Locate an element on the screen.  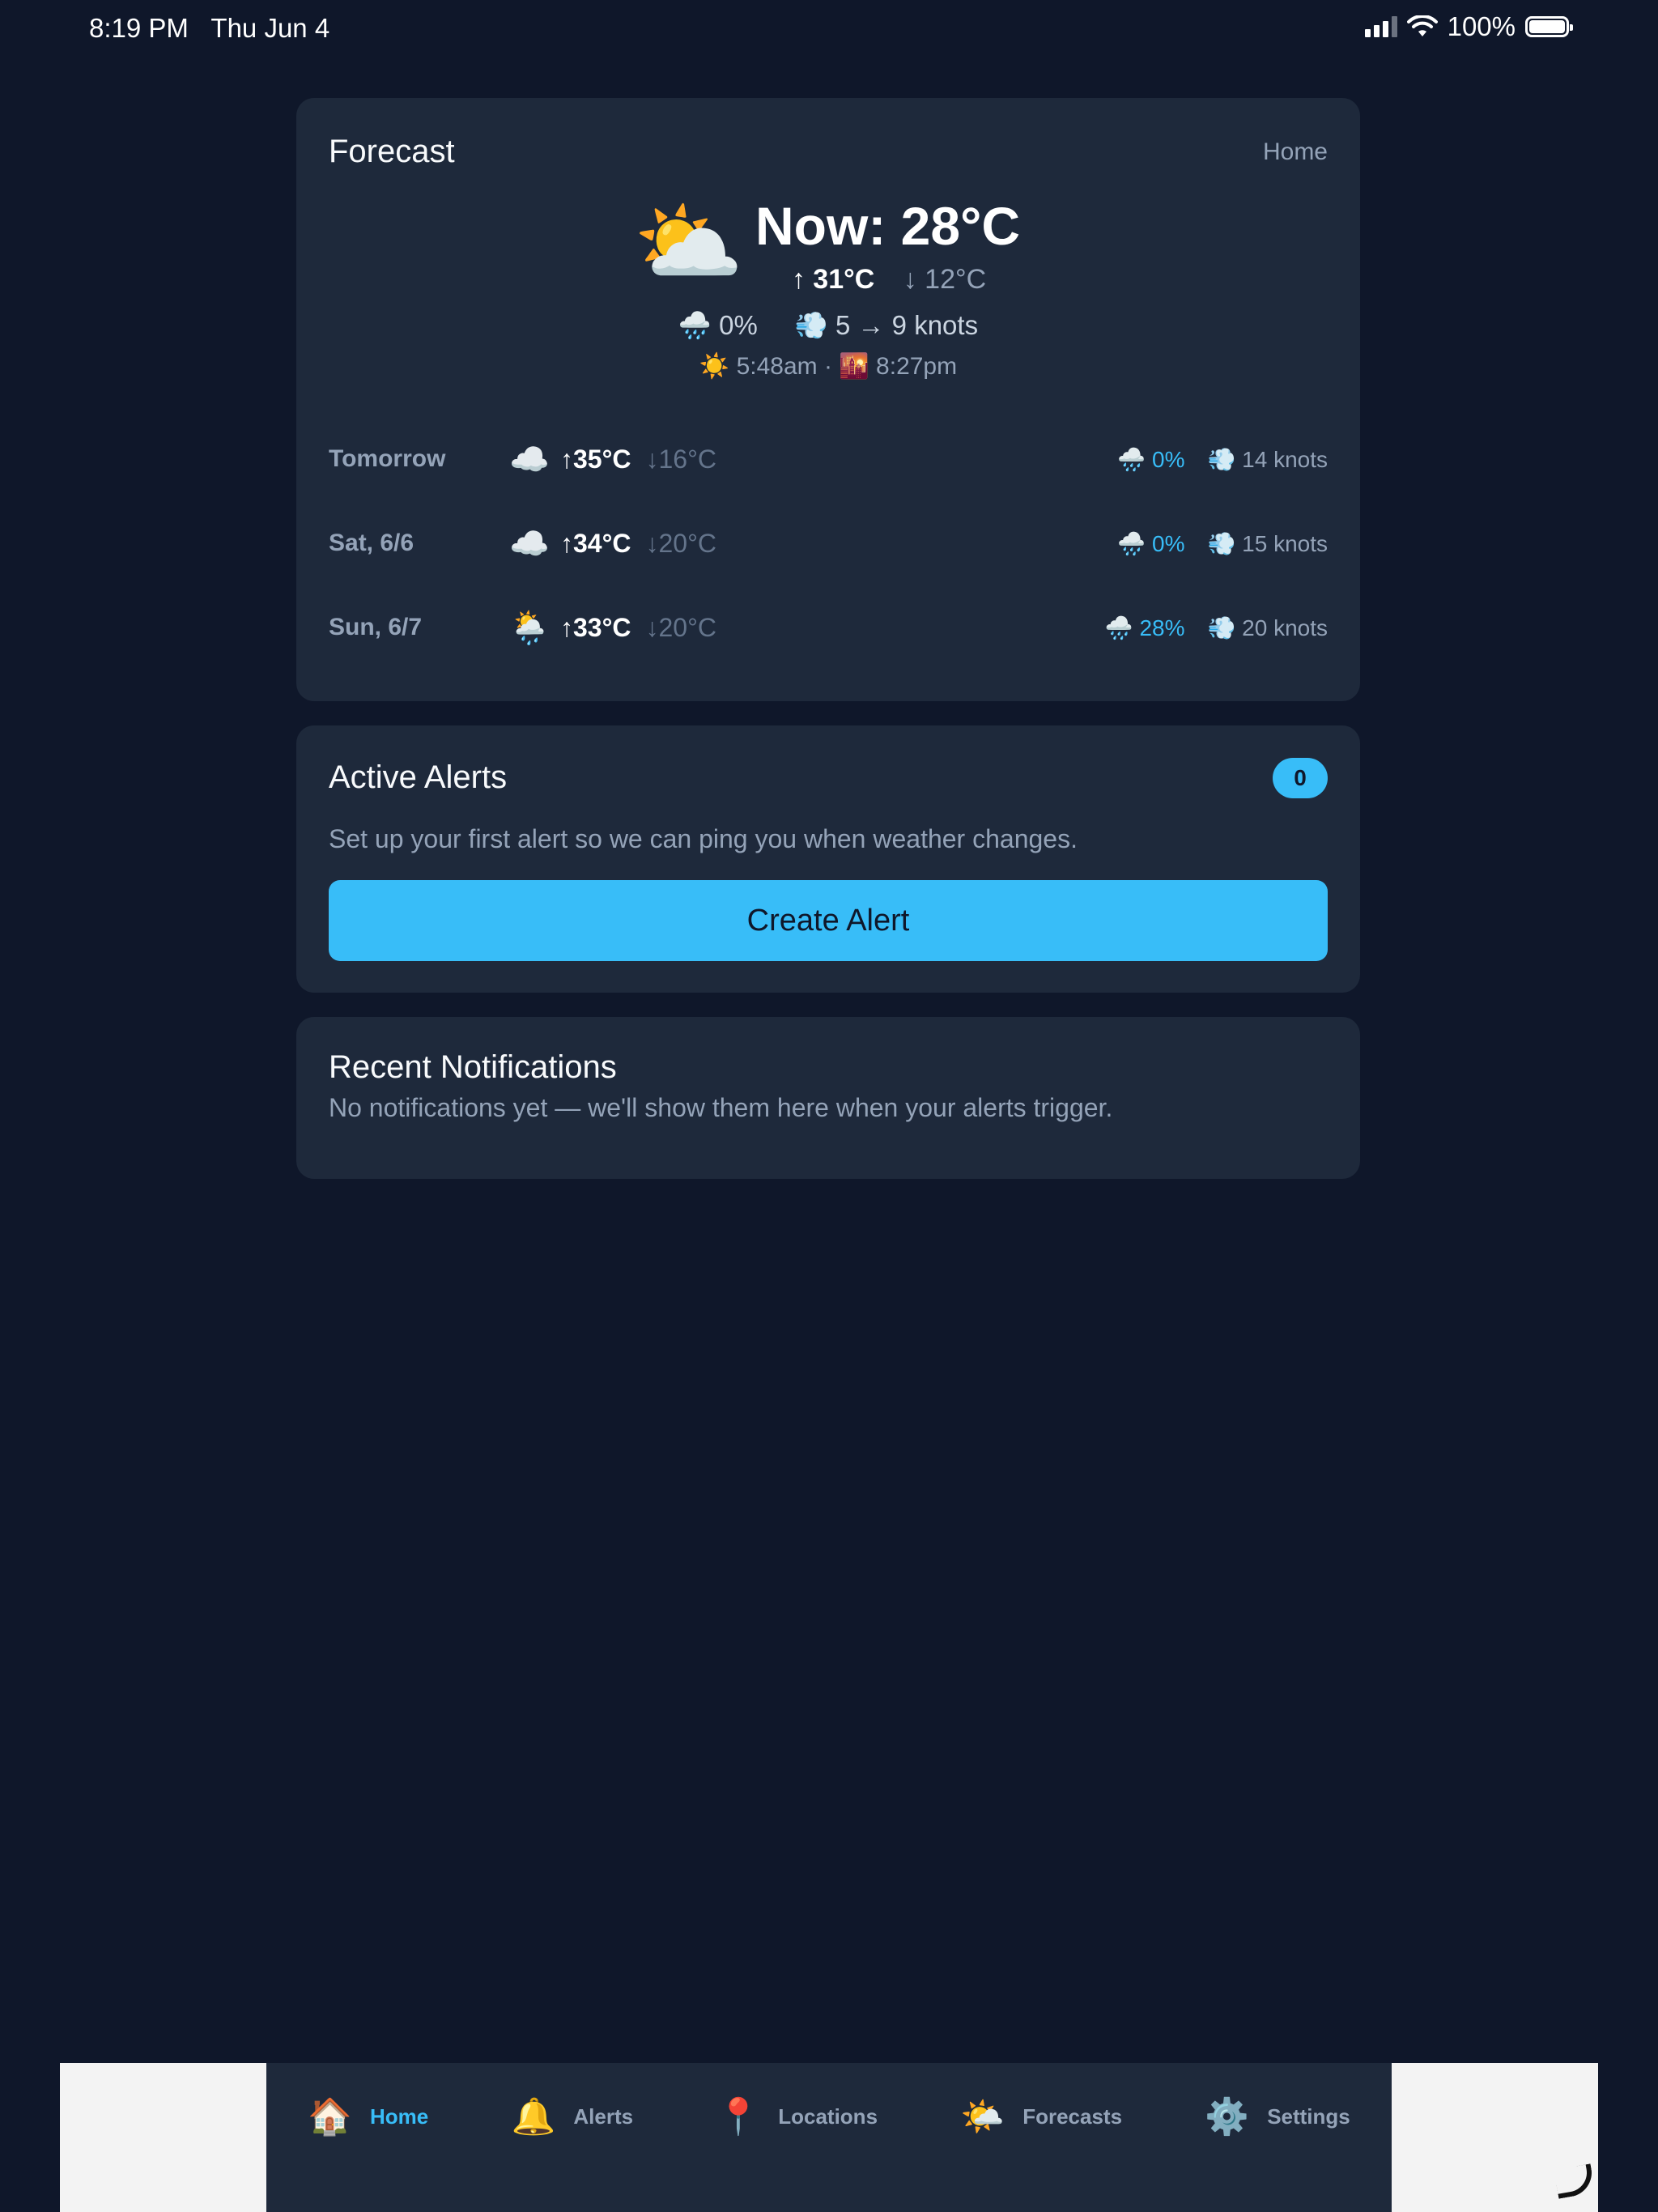
create-alert-button: Create Alert is located at coordinates (828, 920).